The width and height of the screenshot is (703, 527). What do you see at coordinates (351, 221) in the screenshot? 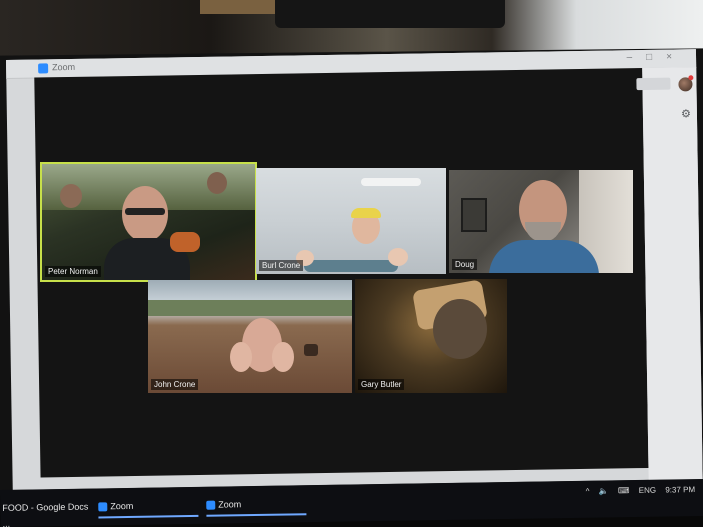
I see `video-tile-burl-crone: Burl Crone` at bounding box center [351, 221].